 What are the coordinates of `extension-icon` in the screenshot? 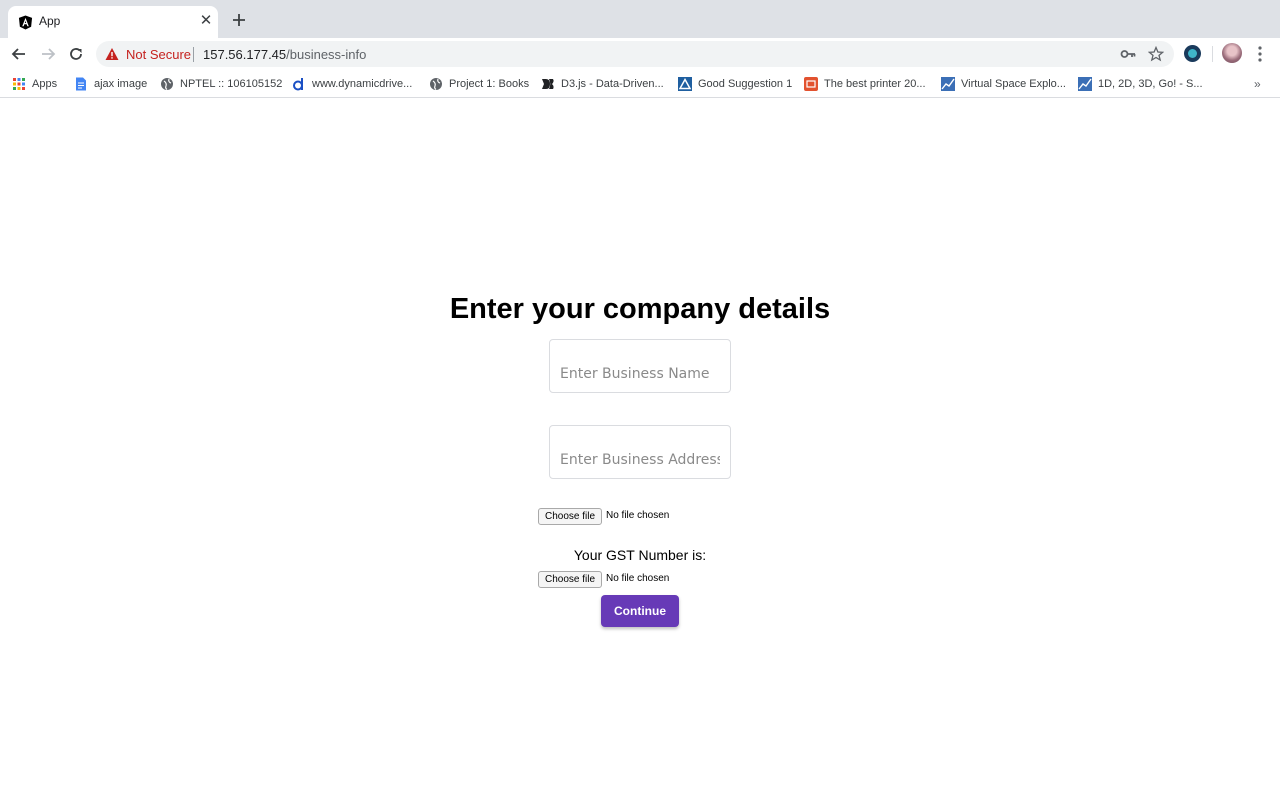 It's located at (1192, 53).